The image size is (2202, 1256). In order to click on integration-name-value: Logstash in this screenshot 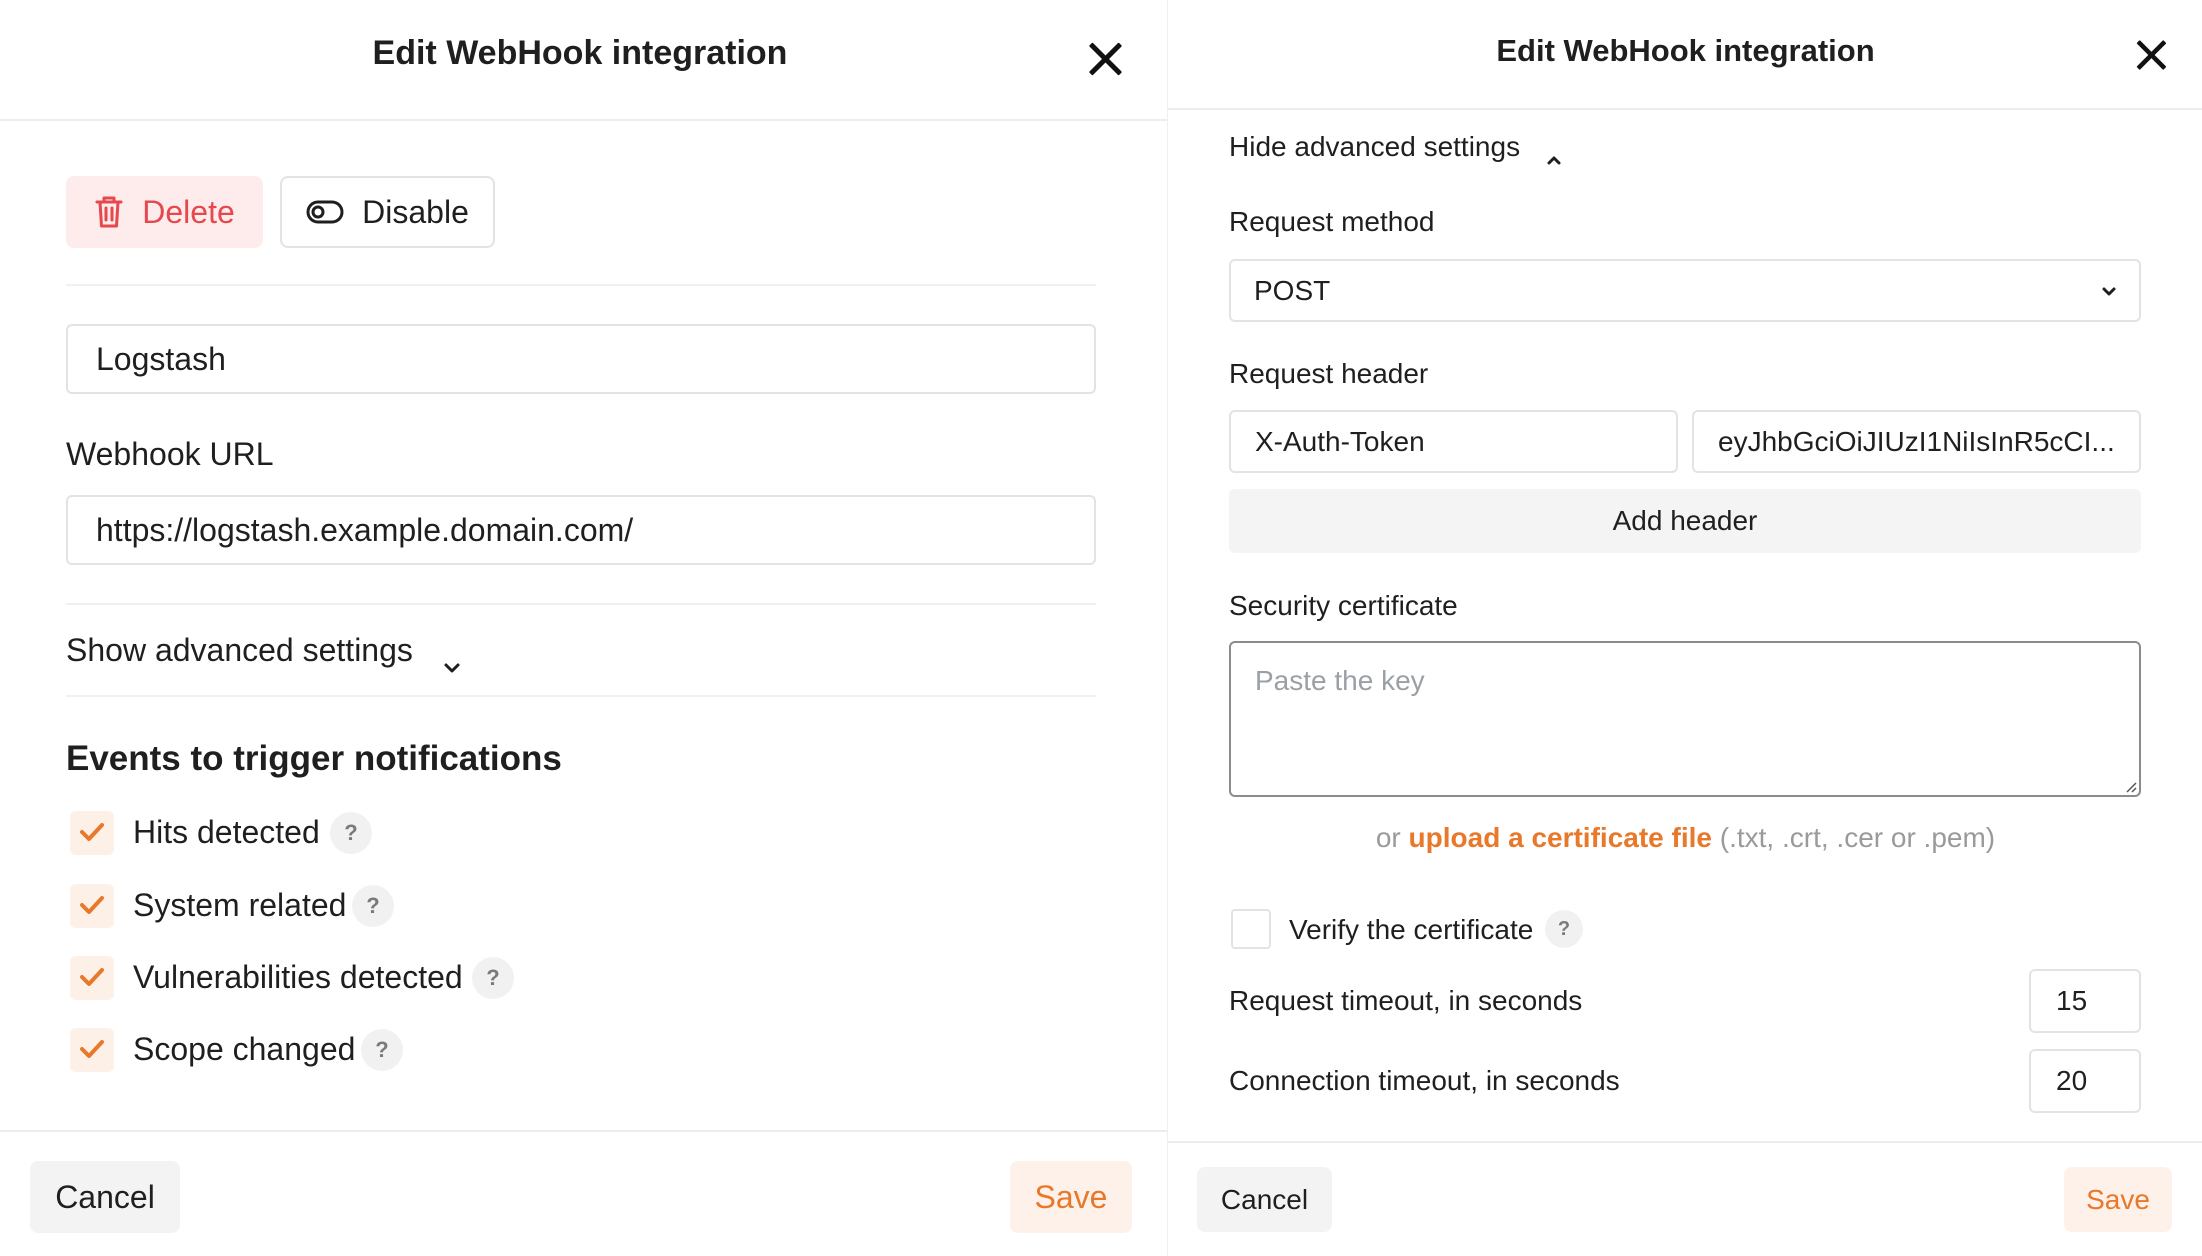, I will do `click(161, 358)`.